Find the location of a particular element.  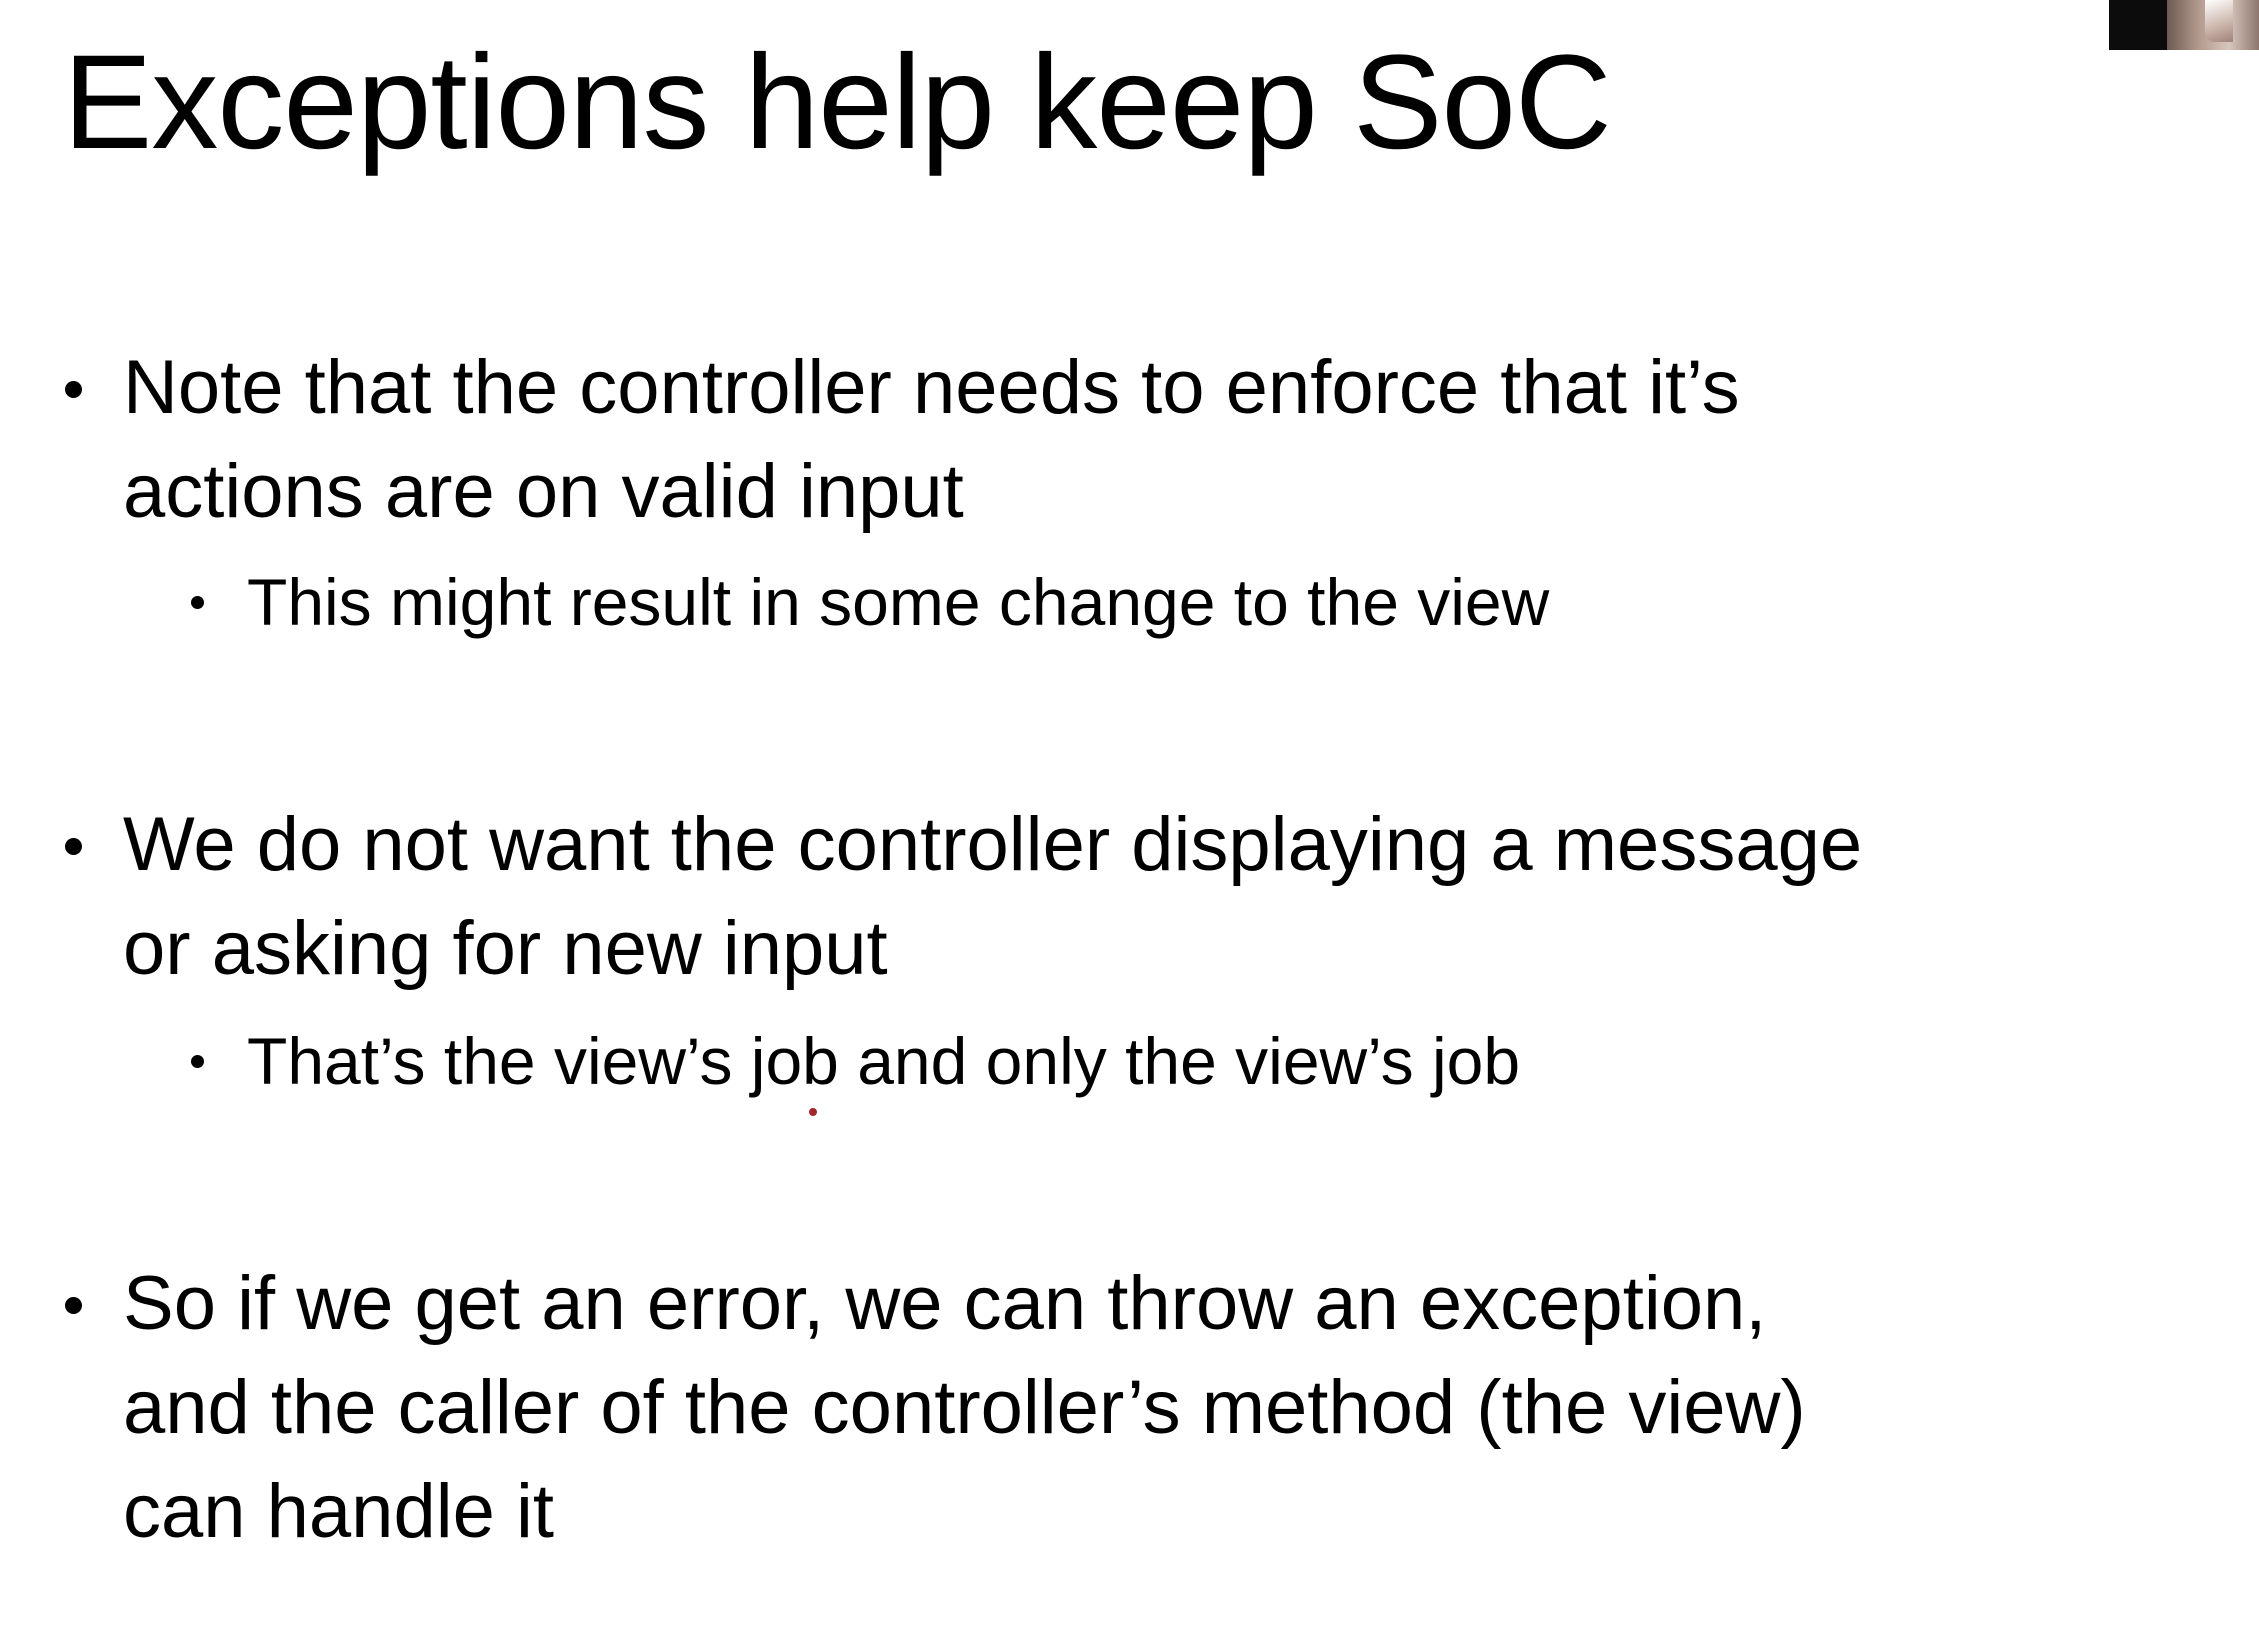

bullet-line: or asking for new input is located at coordinates (505, 948).